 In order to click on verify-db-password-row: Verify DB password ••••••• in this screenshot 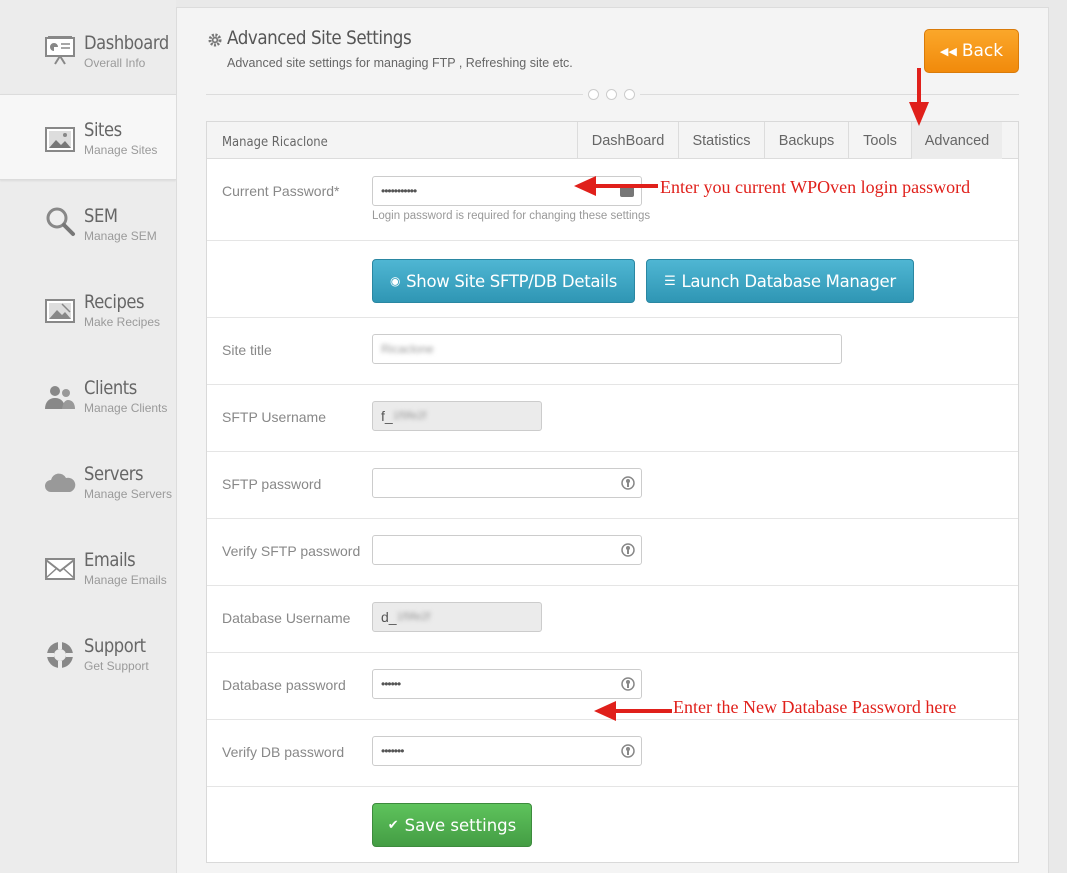, I will do `click(612, 753)`.